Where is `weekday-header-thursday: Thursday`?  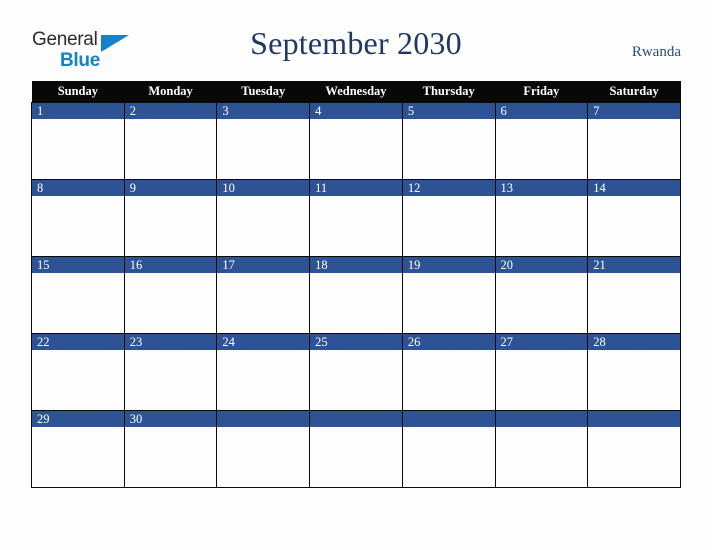
weekday-header-thursday: Thursday is located at coordinates (449, 92).